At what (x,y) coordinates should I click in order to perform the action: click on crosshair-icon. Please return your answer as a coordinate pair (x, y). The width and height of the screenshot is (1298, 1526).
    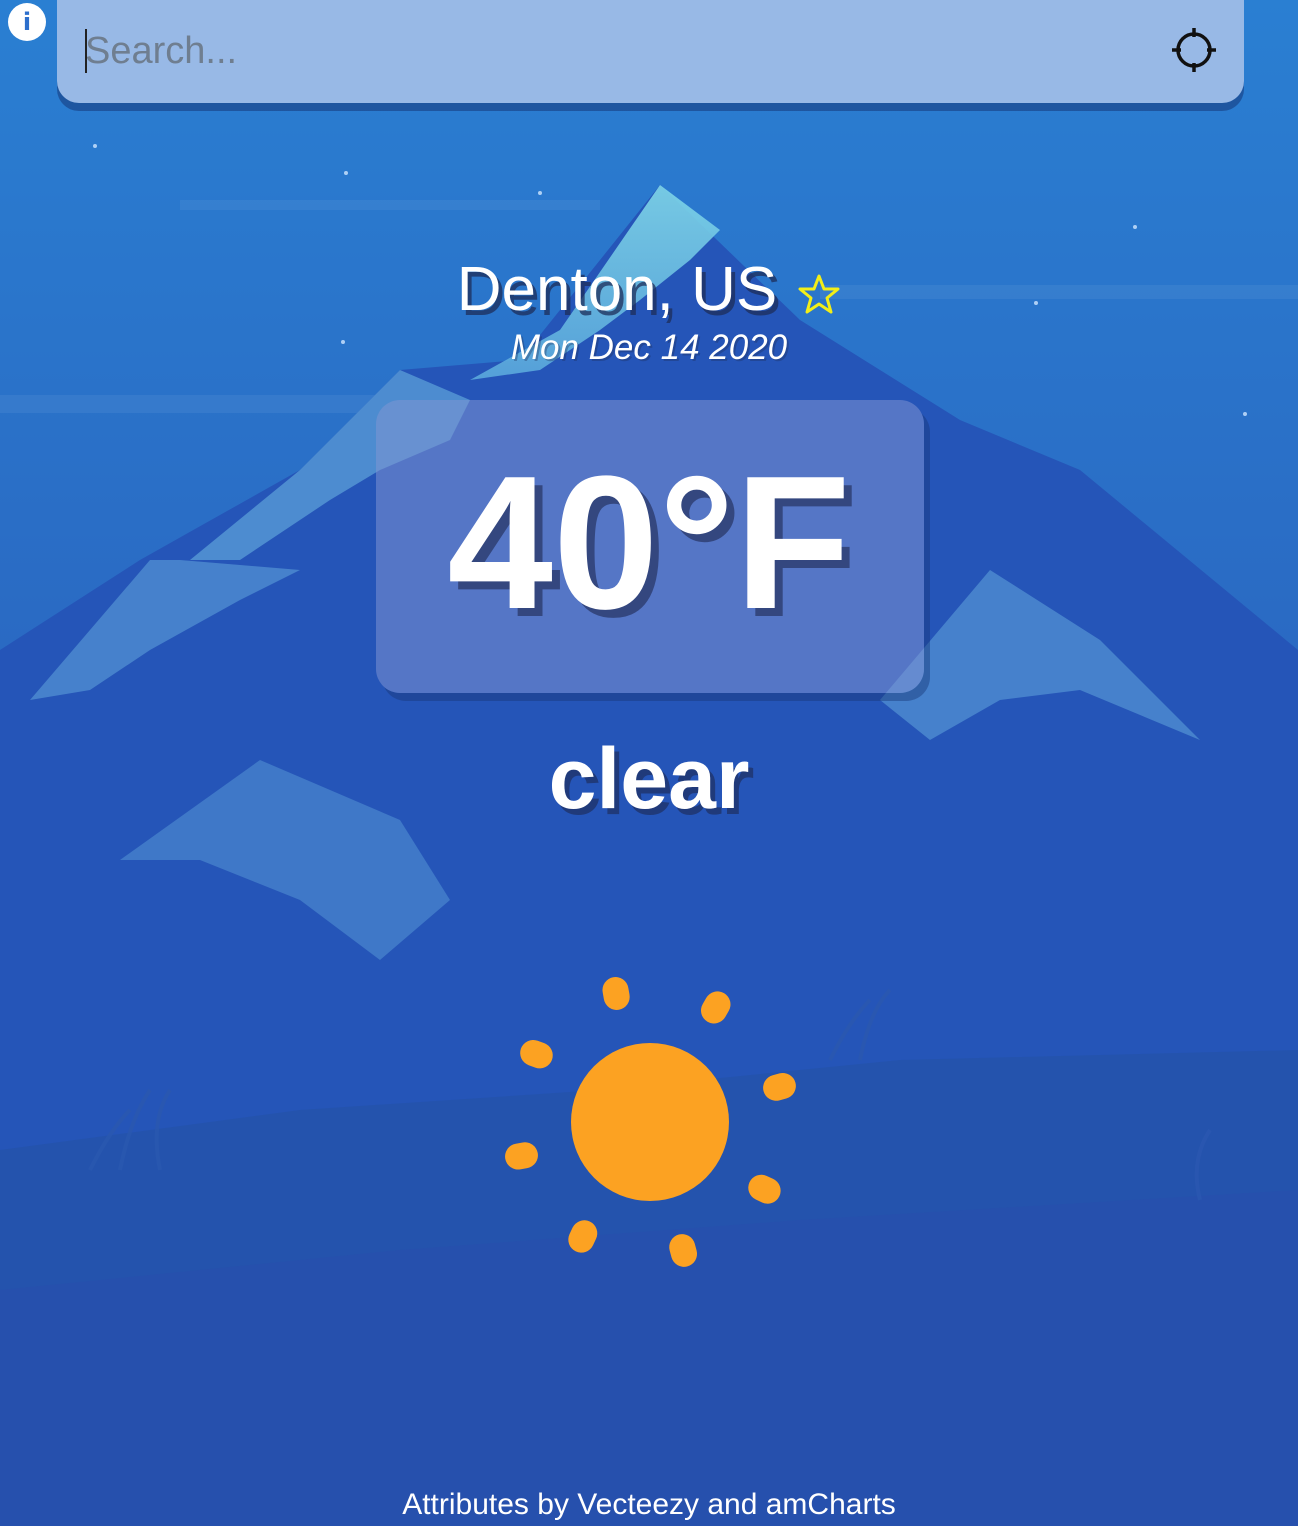
    Looking at the image, I should click on (1194, 50).